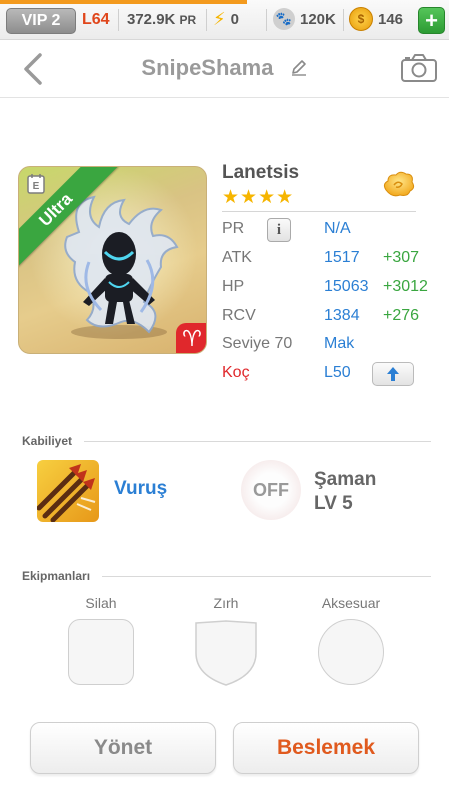 The width and height of the screenshot is (449, 800). Describe the element at coordinates (258, 197) in the screenshot. I see `star-rating: ★★★★` at that location.